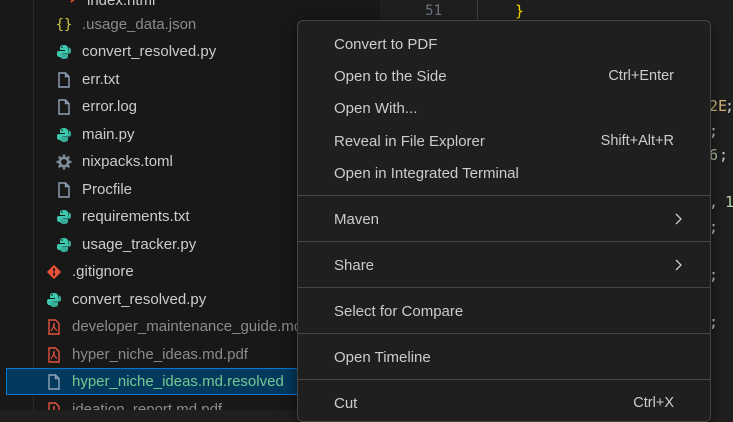  Describe the element at coordinates (504, 311) in the screenshot. I see `menu-item-select-for-compare: Select for Compare` at that location.